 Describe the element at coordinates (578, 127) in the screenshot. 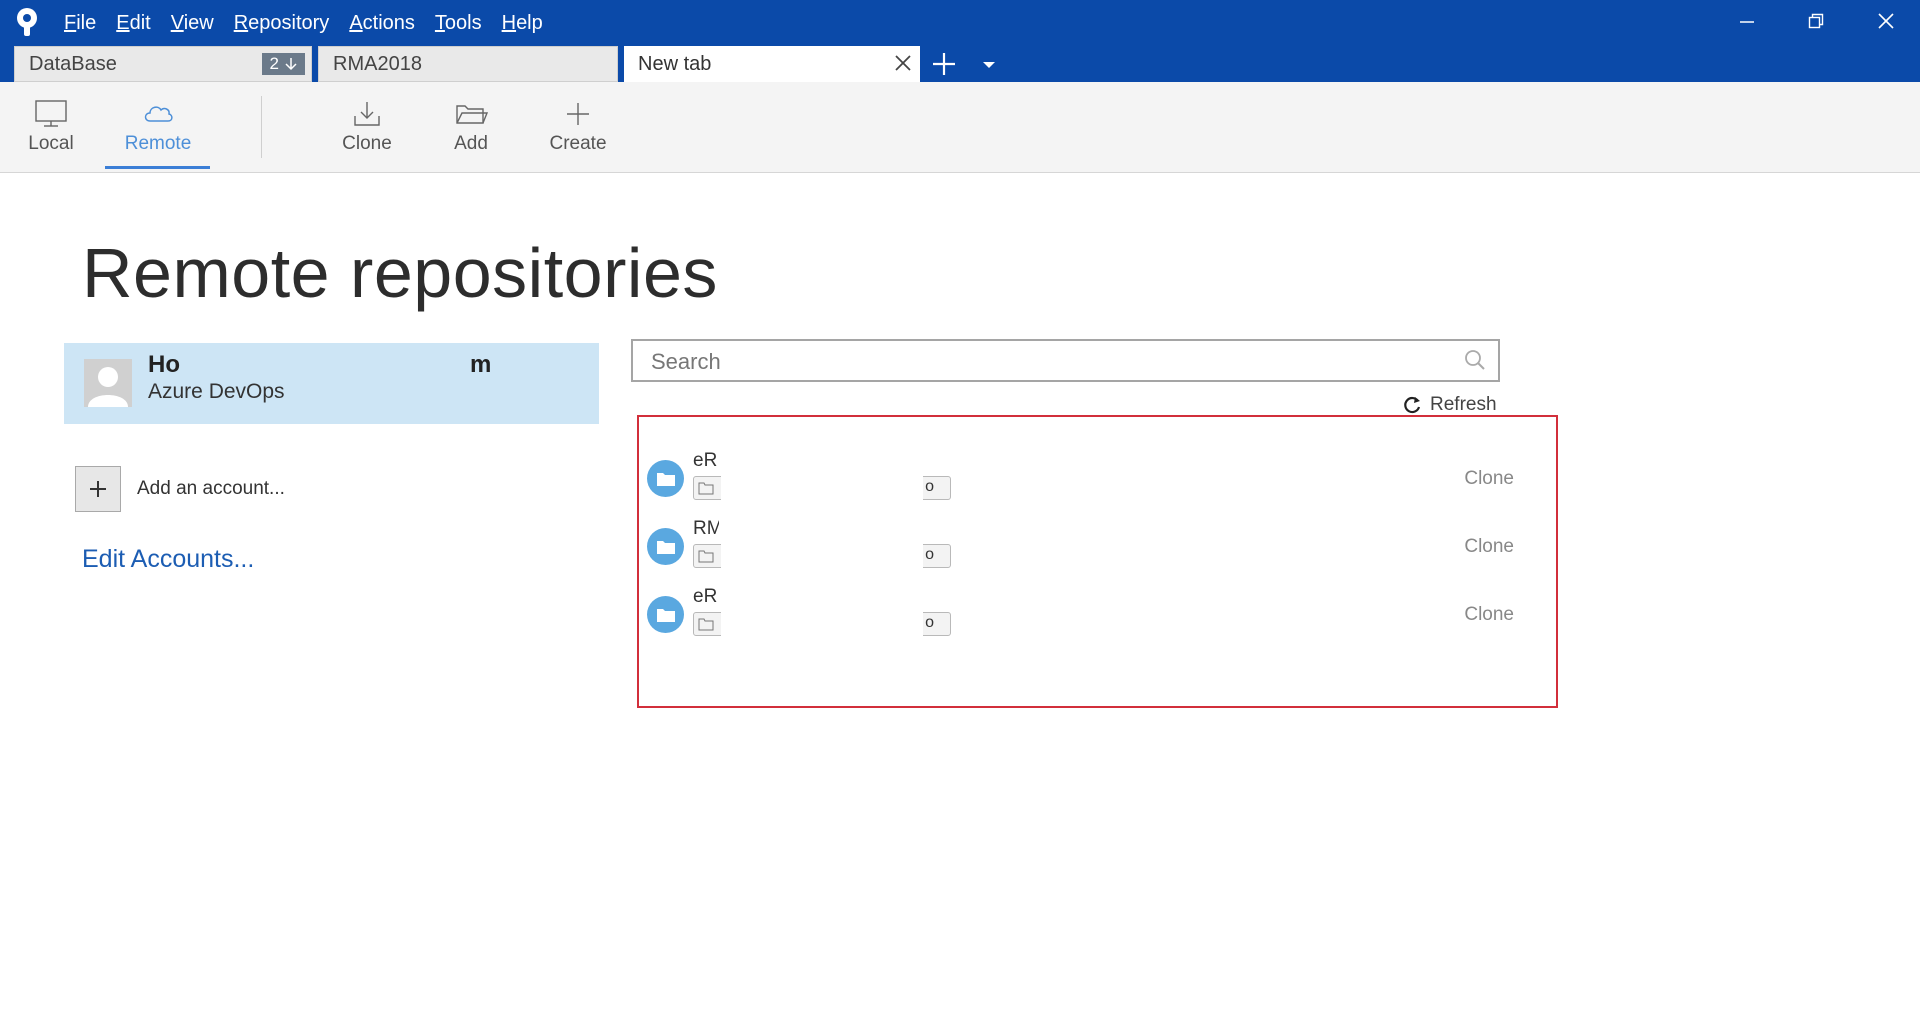

I see `create-button: Create` at that location.